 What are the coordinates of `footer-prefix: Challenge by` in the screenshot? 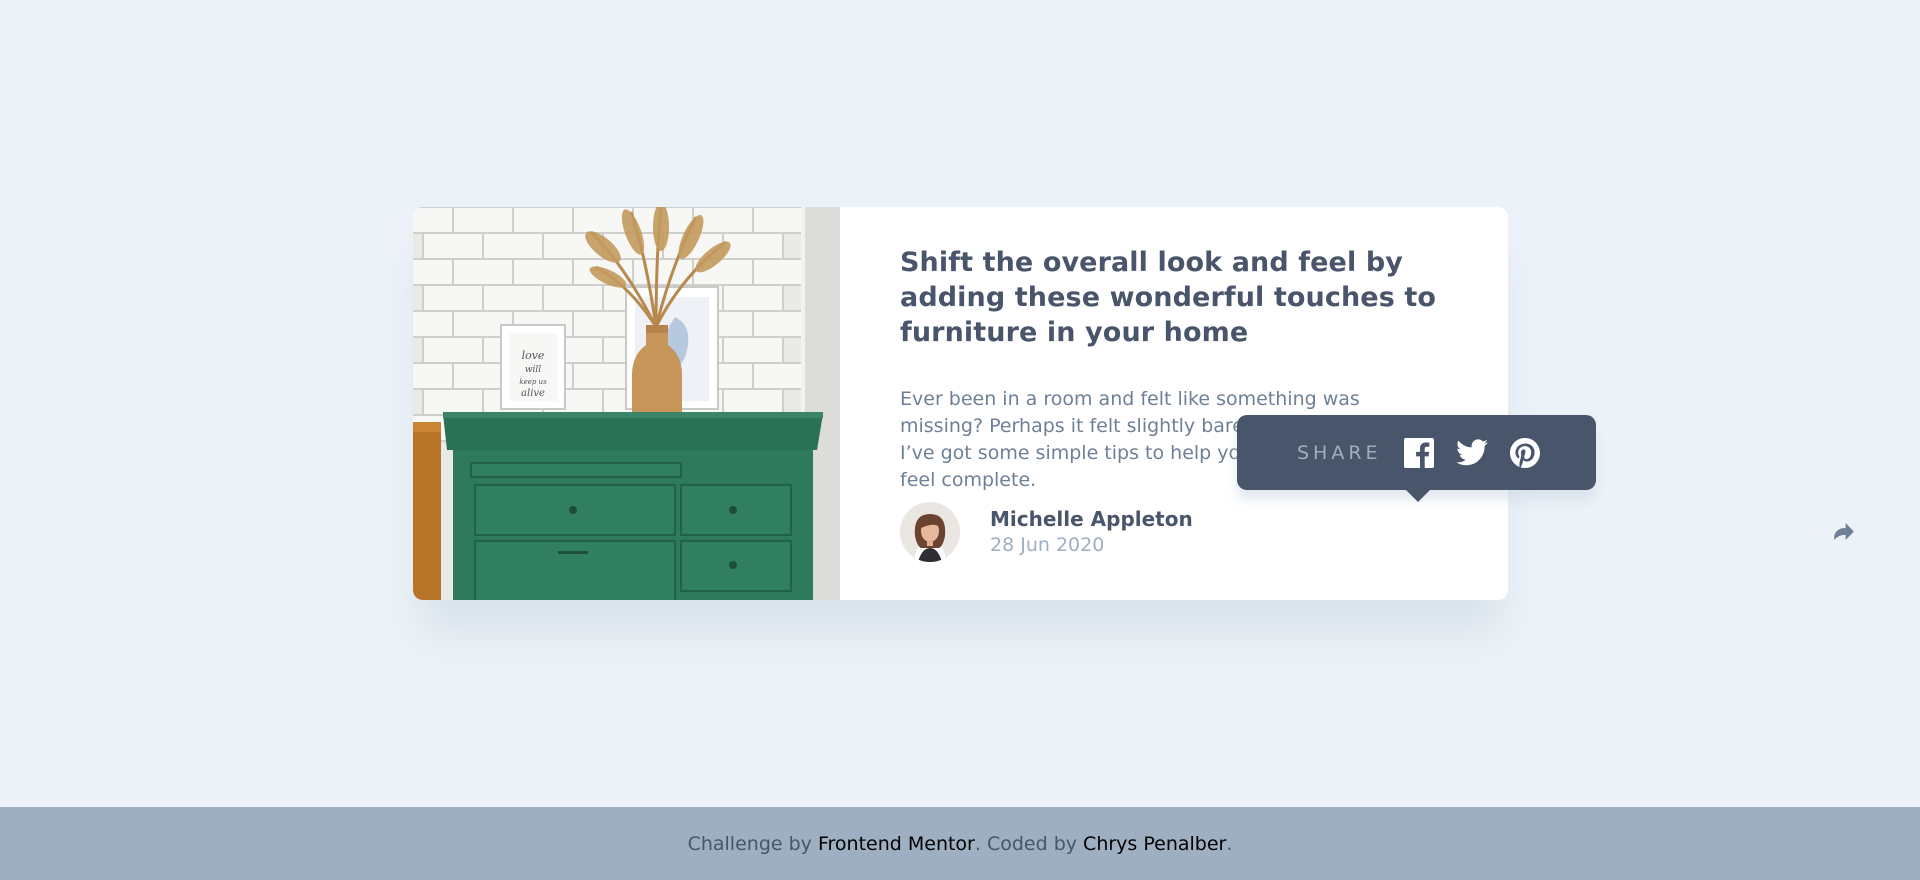 It's located at (749, 843).